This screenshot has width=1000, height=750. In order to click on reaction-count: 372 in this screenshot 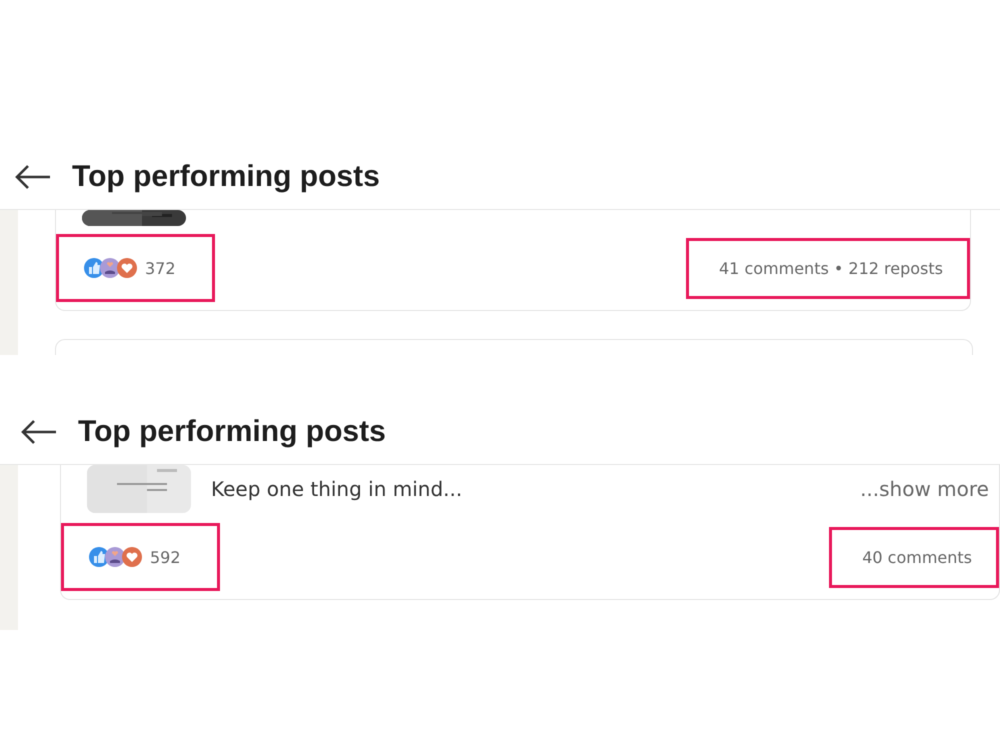, I will do `click(160, 268)`.